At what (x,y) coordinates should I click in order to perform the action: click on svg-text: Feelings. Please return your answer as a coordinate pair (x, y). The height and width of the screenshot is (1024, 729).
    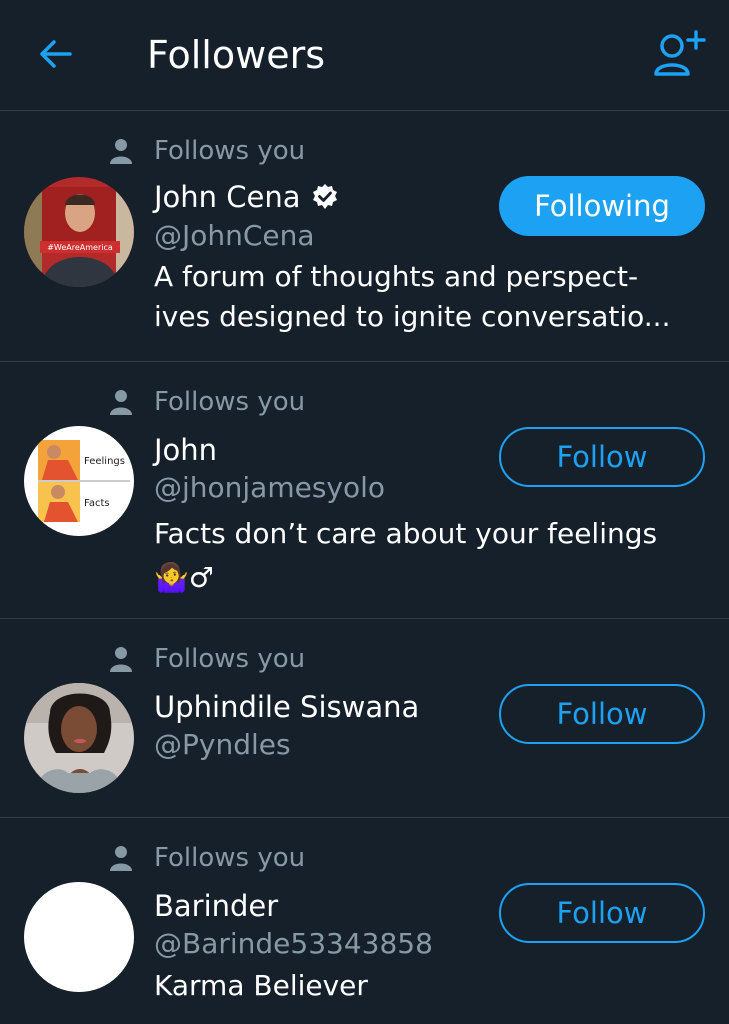
    Looking at the image, I should click on (104, 461).